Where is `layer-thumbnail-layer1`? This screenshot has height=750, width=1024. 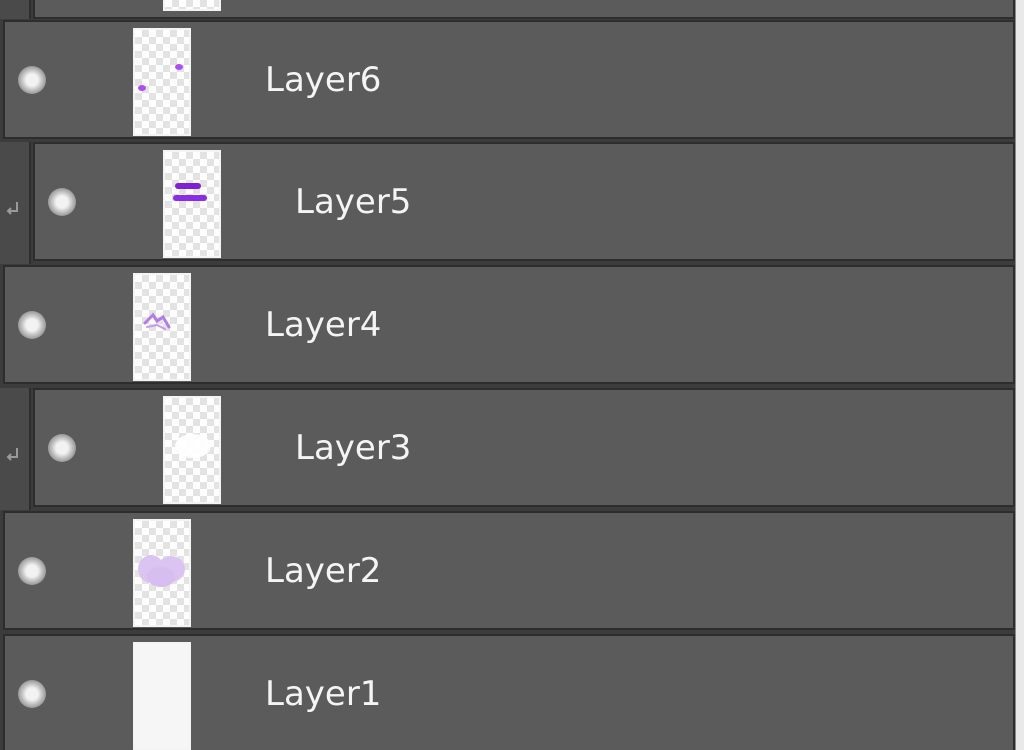
layer-thumbnail-layer1 is located at coordinates (162, 696).